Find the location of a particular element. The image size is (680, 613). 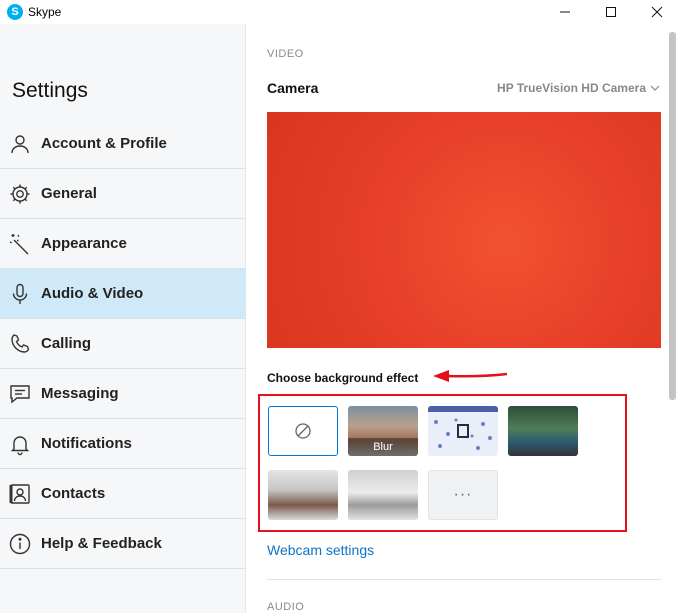

close-icon is located at coordinates (657, 12).